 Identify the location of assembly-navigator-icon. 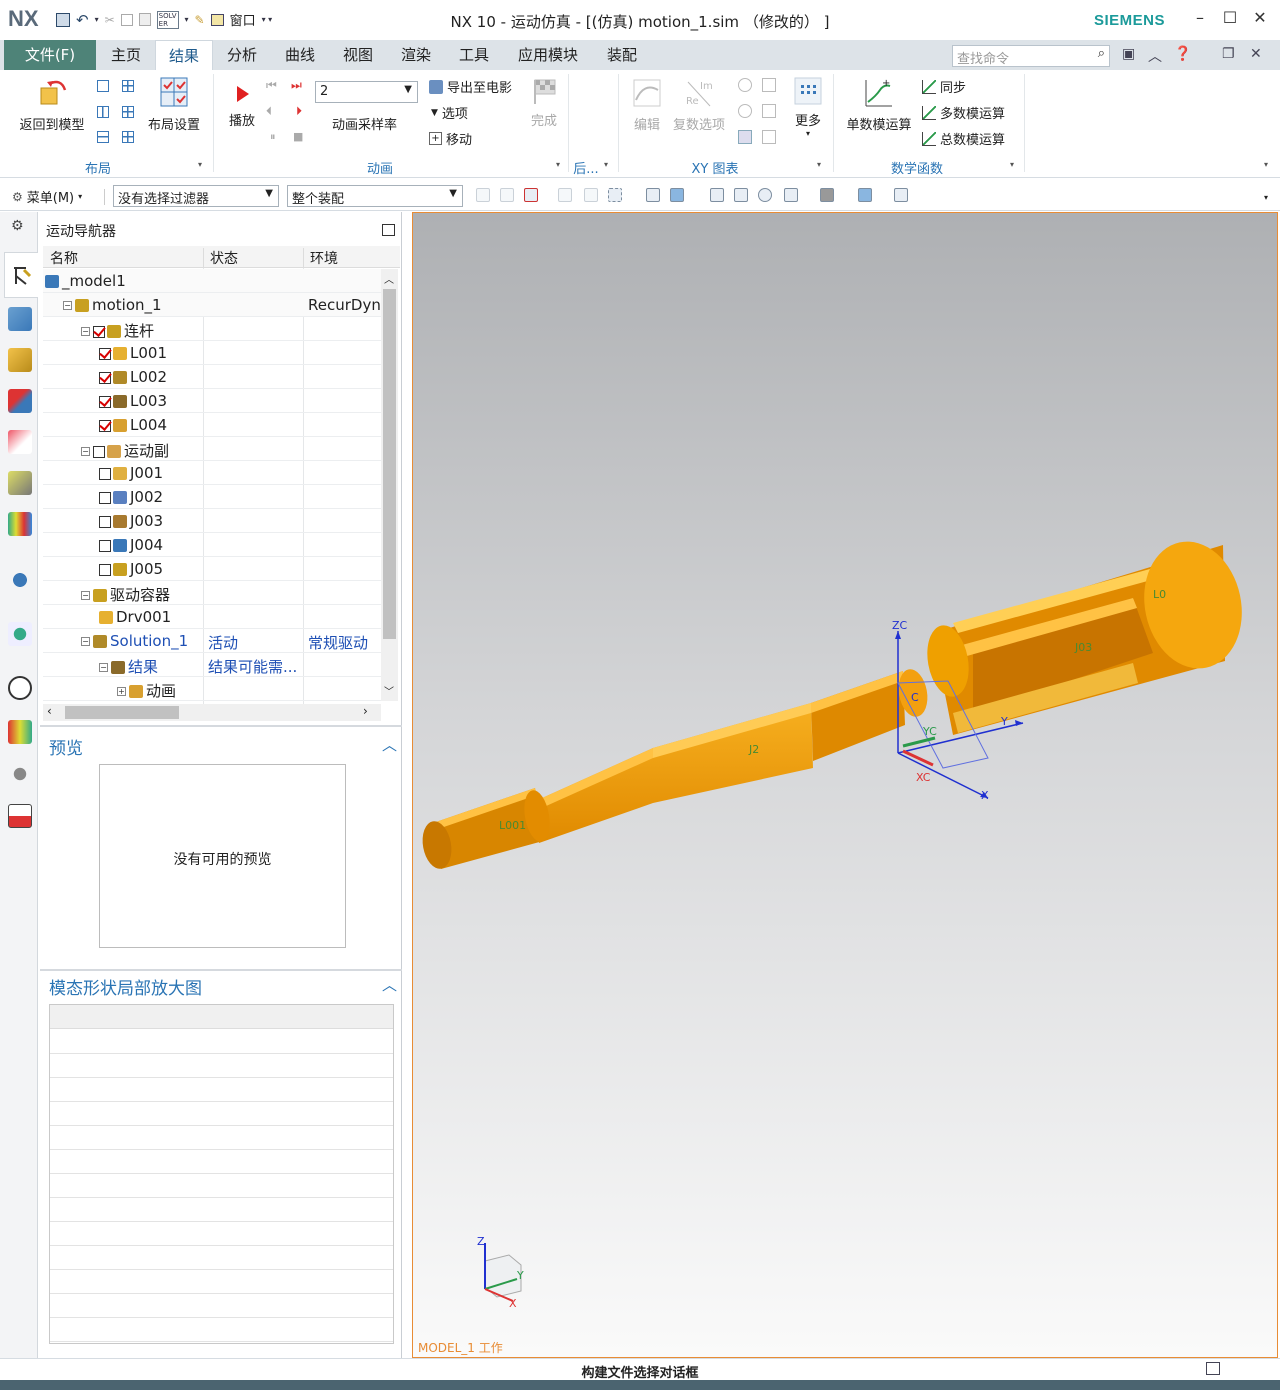
(20, 319).